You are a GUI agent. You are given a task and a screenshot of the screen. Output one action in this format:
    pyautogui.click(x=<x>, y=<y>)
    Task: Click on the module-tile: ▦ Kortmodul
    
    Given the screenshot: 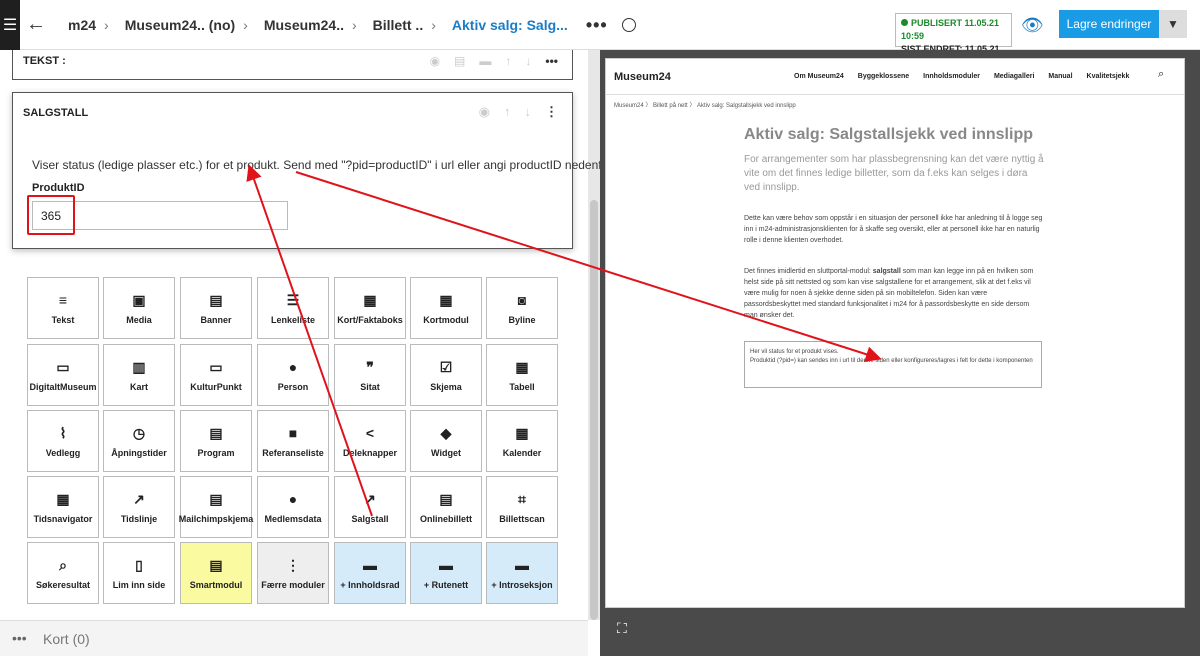 What is the action you would take?
    pyautogui.click(x=446, y=308)
    